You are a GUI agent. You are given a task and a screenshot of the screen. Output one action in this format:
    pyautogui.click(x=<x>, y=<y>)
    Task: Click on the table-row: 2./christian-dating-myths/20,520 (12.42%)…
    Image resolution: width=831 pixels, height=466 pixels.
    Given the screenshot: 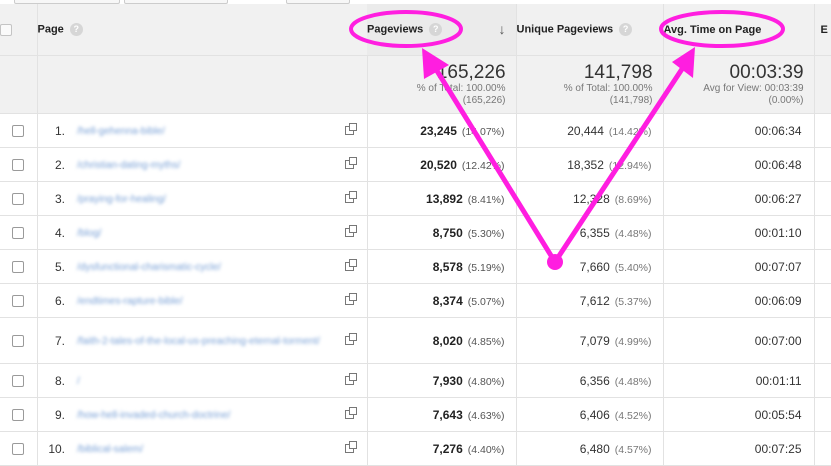 What is the action you would take?
    pyautogui.click(x=415, y=164)
    